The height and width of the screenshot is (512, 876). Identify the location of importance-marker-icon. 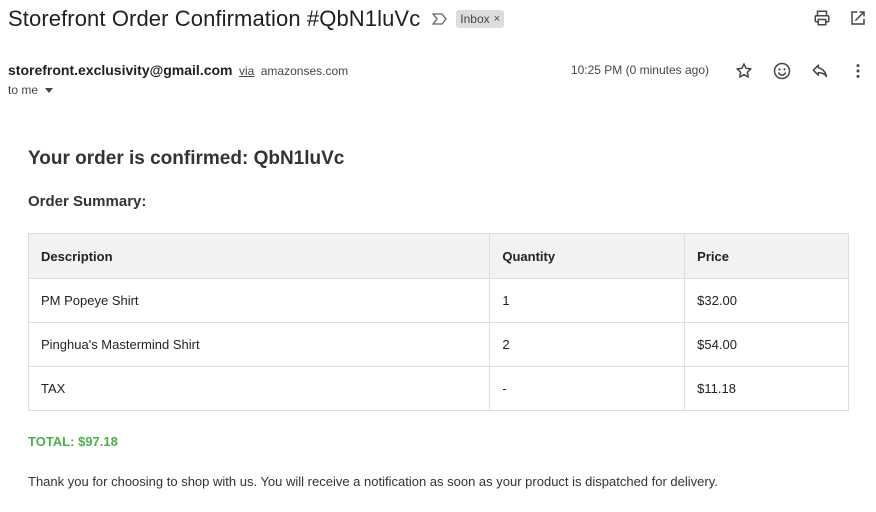
(440, 19).